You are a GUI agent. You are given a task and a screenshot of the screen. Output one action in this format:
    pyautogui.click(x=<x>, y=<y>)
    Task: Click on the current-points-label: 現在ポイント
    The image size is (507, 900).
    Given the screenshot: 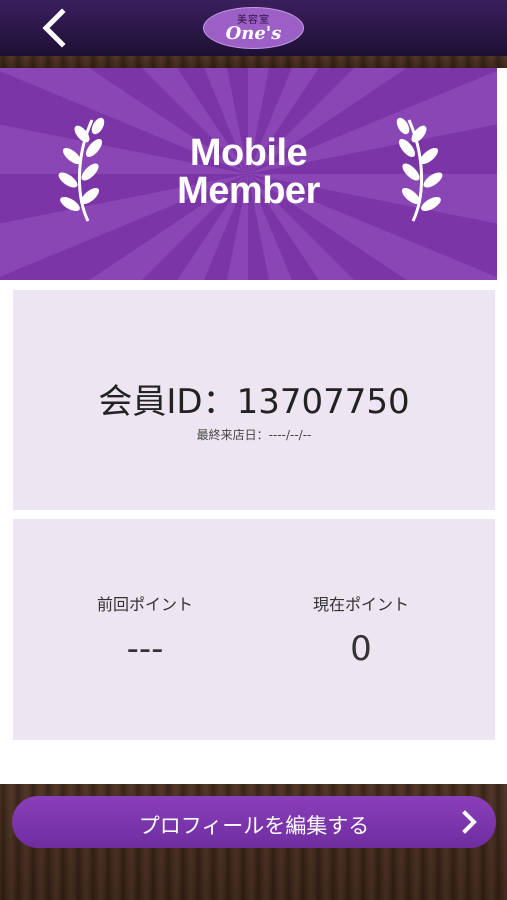 What is the action you would take?
    pyautogui.click(x=360, y=604)
    